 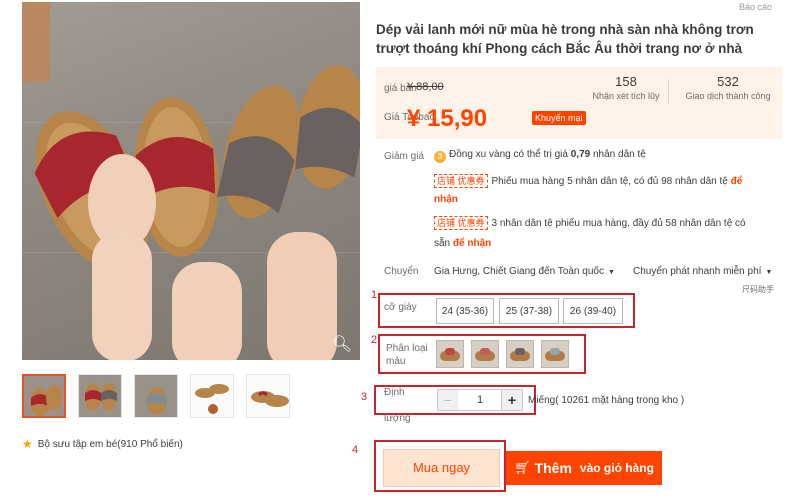 What do you see at coordinates (593, 311) in the screenshot?
I see `size-option: 26 (39-40)` at bounding box center [593, 311].